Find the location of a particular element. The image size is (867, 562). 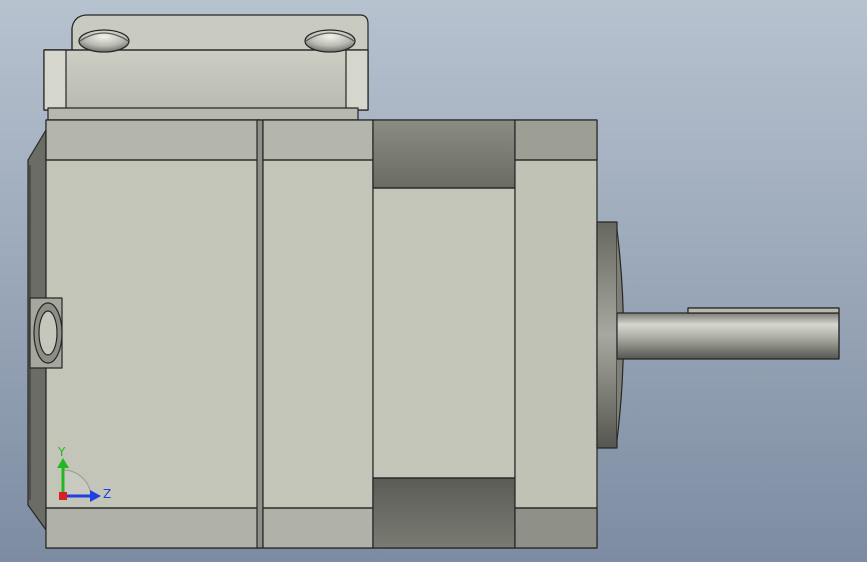

output-shaft is located at coordinates (728, 333).